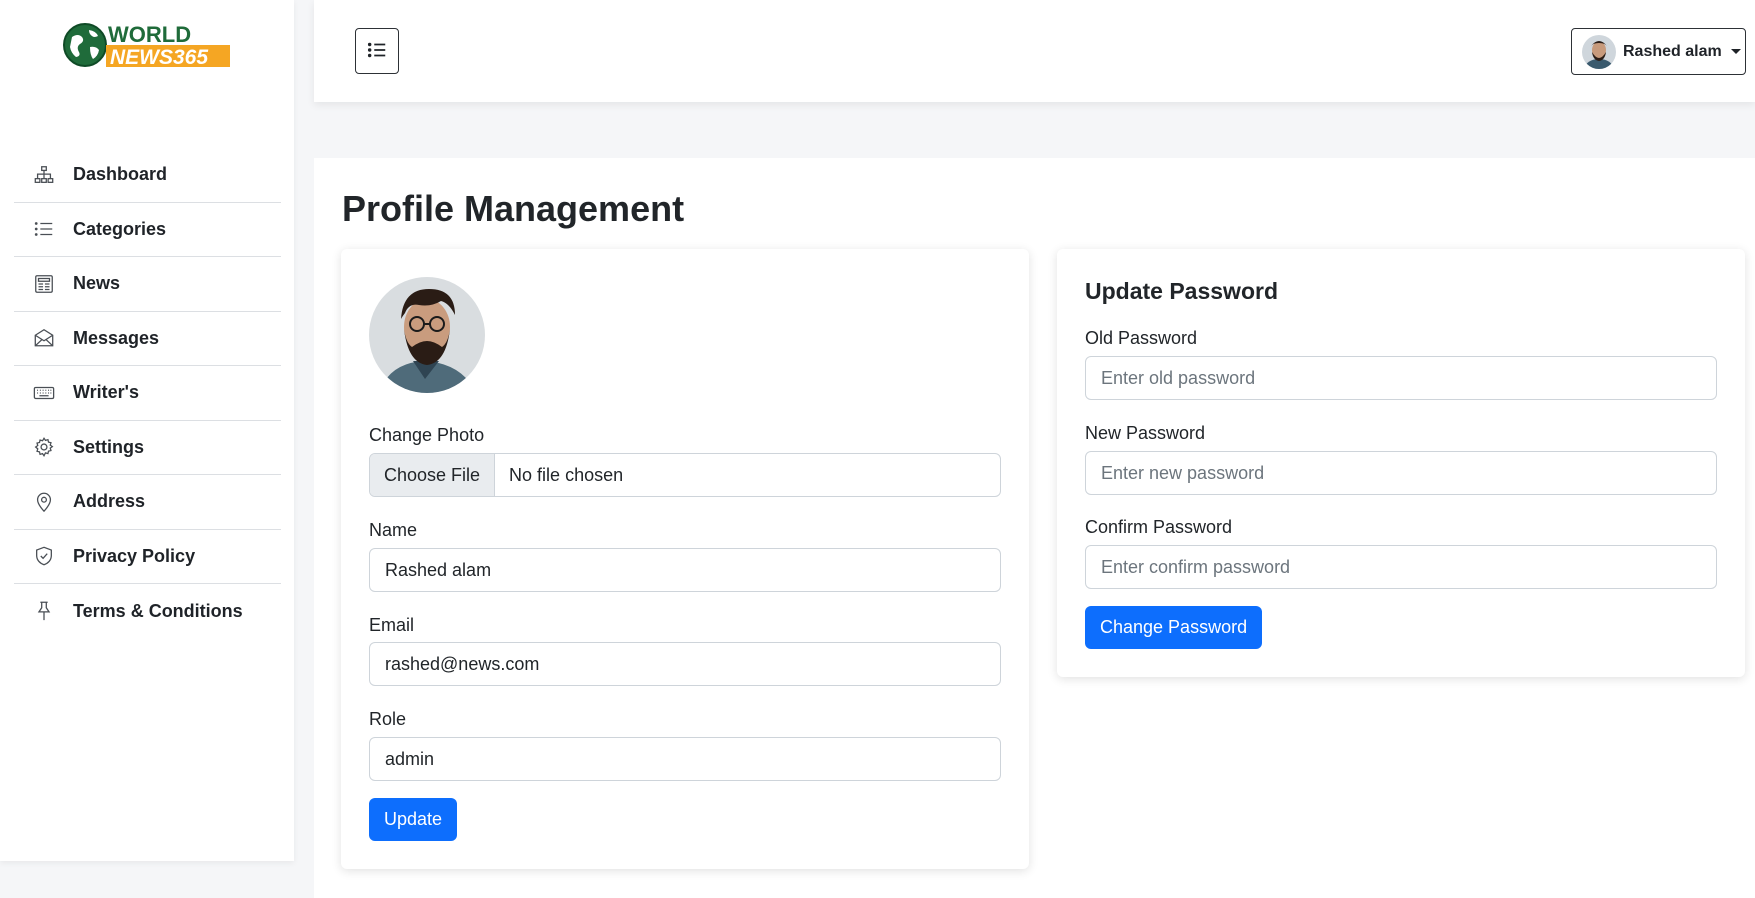 This screenshot has height=898, width=1755. Describe the element at coordinates (159, 57) in the screenshot. I see `brand-line2: NEWS365` at that location.